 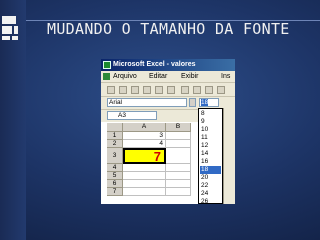 I want to click on row-header: 3, so click(x=115, y=156).